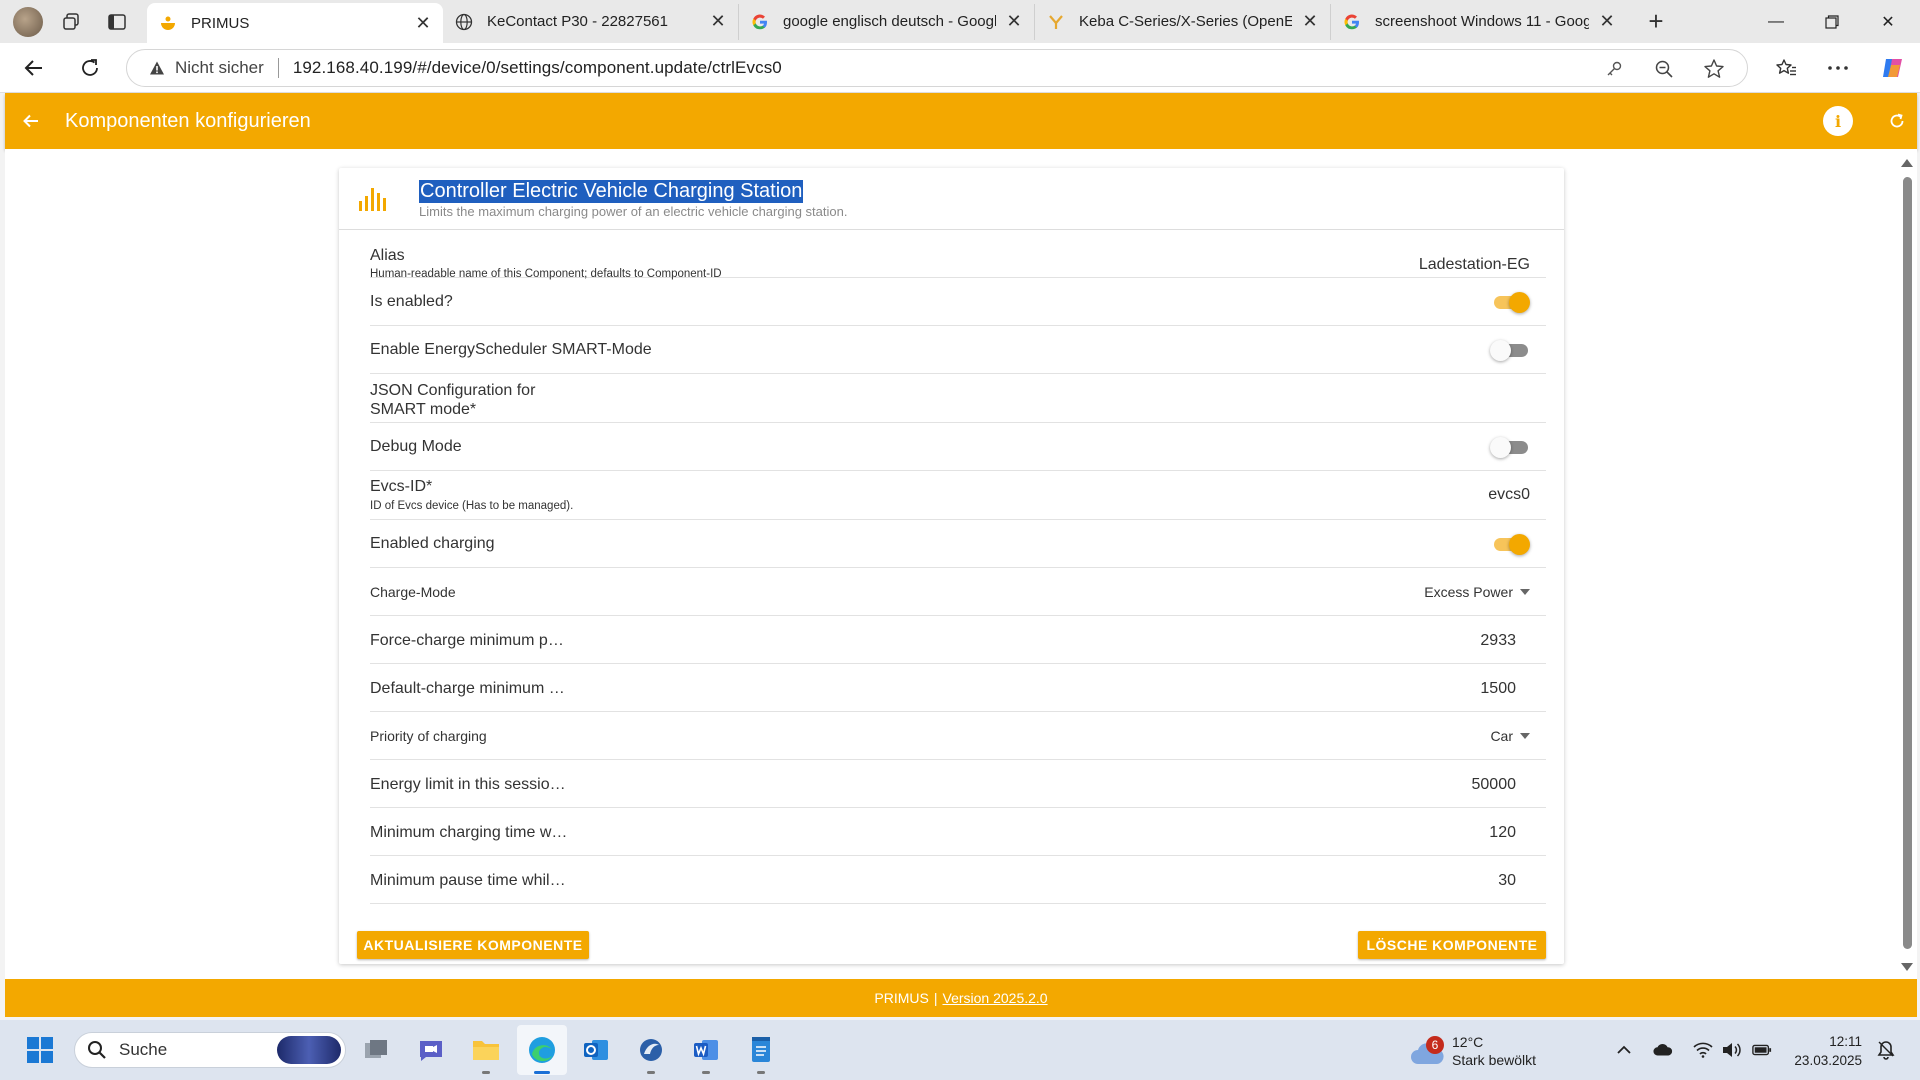  What do you see at coordinates (1474, 265) in the screenshot?
I see `alias-input: Ladestation-EG` at bounding box center [1474, 265].